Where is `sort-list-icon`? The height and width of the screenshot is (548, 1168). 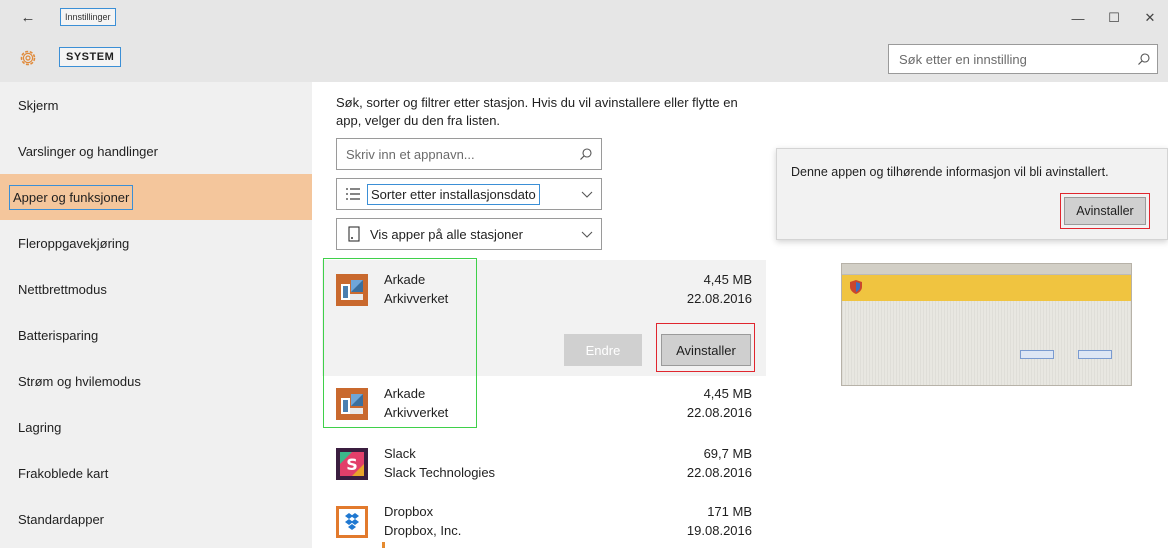 sort-list-icon is located at coordinates (353, 194).